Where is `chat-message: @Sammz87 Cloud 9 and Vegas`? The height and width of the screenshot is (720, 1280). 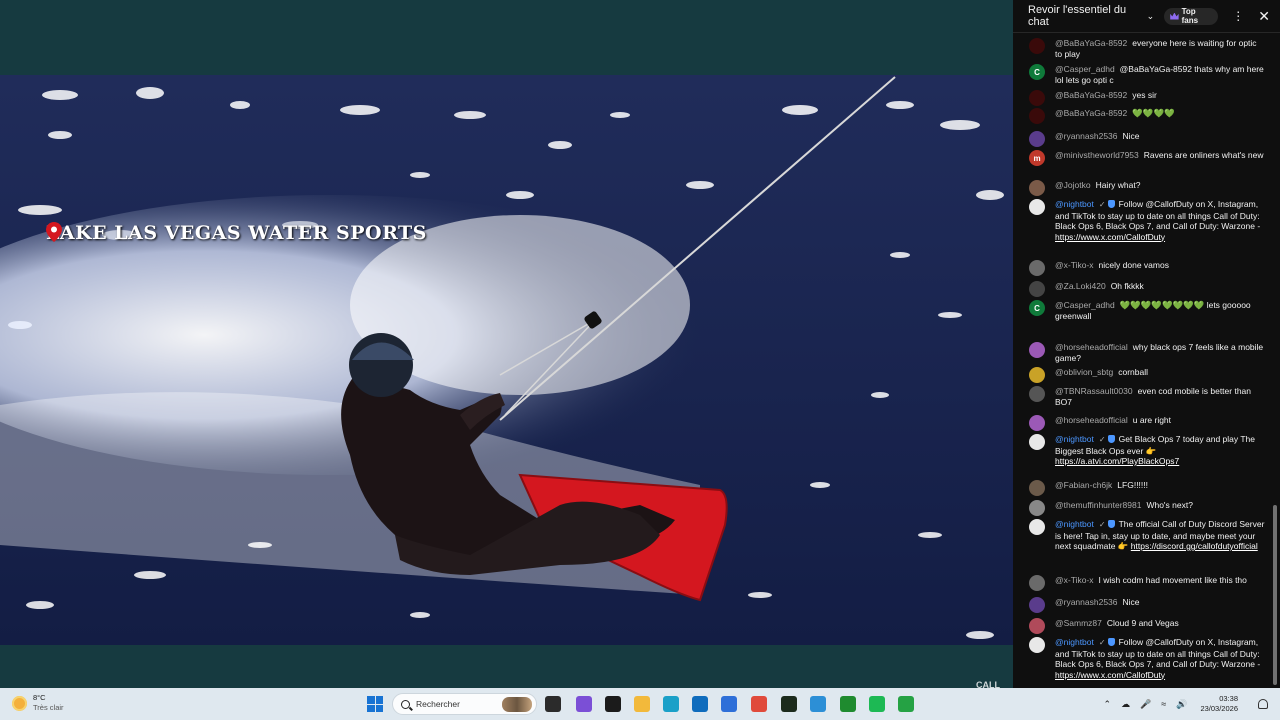
chat-message: @Sammz87 Cloud 9 and Vegas is located at coordinates (1147, 626).